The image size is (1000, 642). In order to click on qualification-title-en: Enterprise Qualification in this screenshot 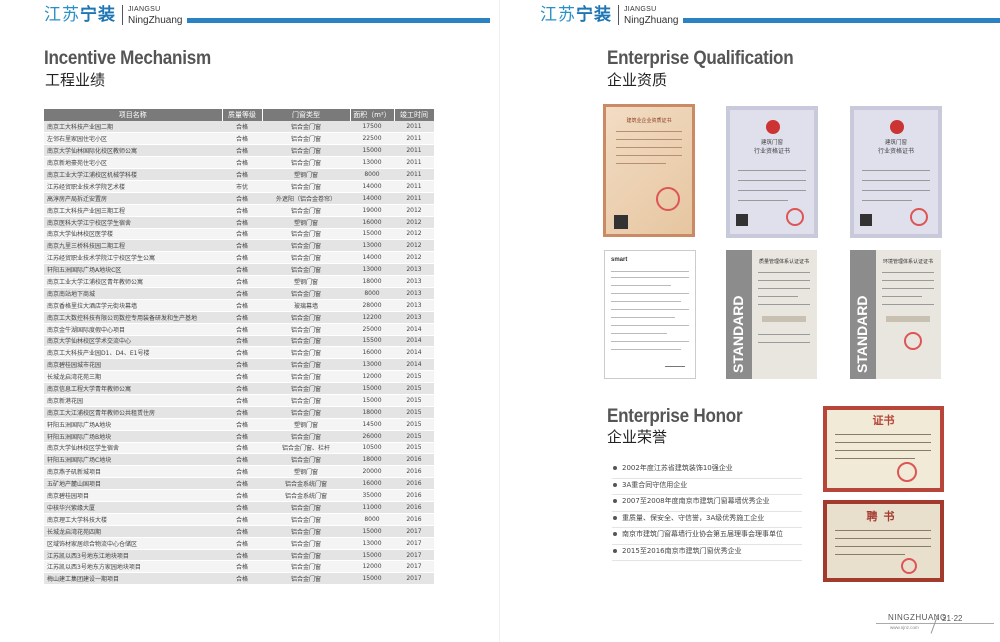, I will do `click(700, 58)`.